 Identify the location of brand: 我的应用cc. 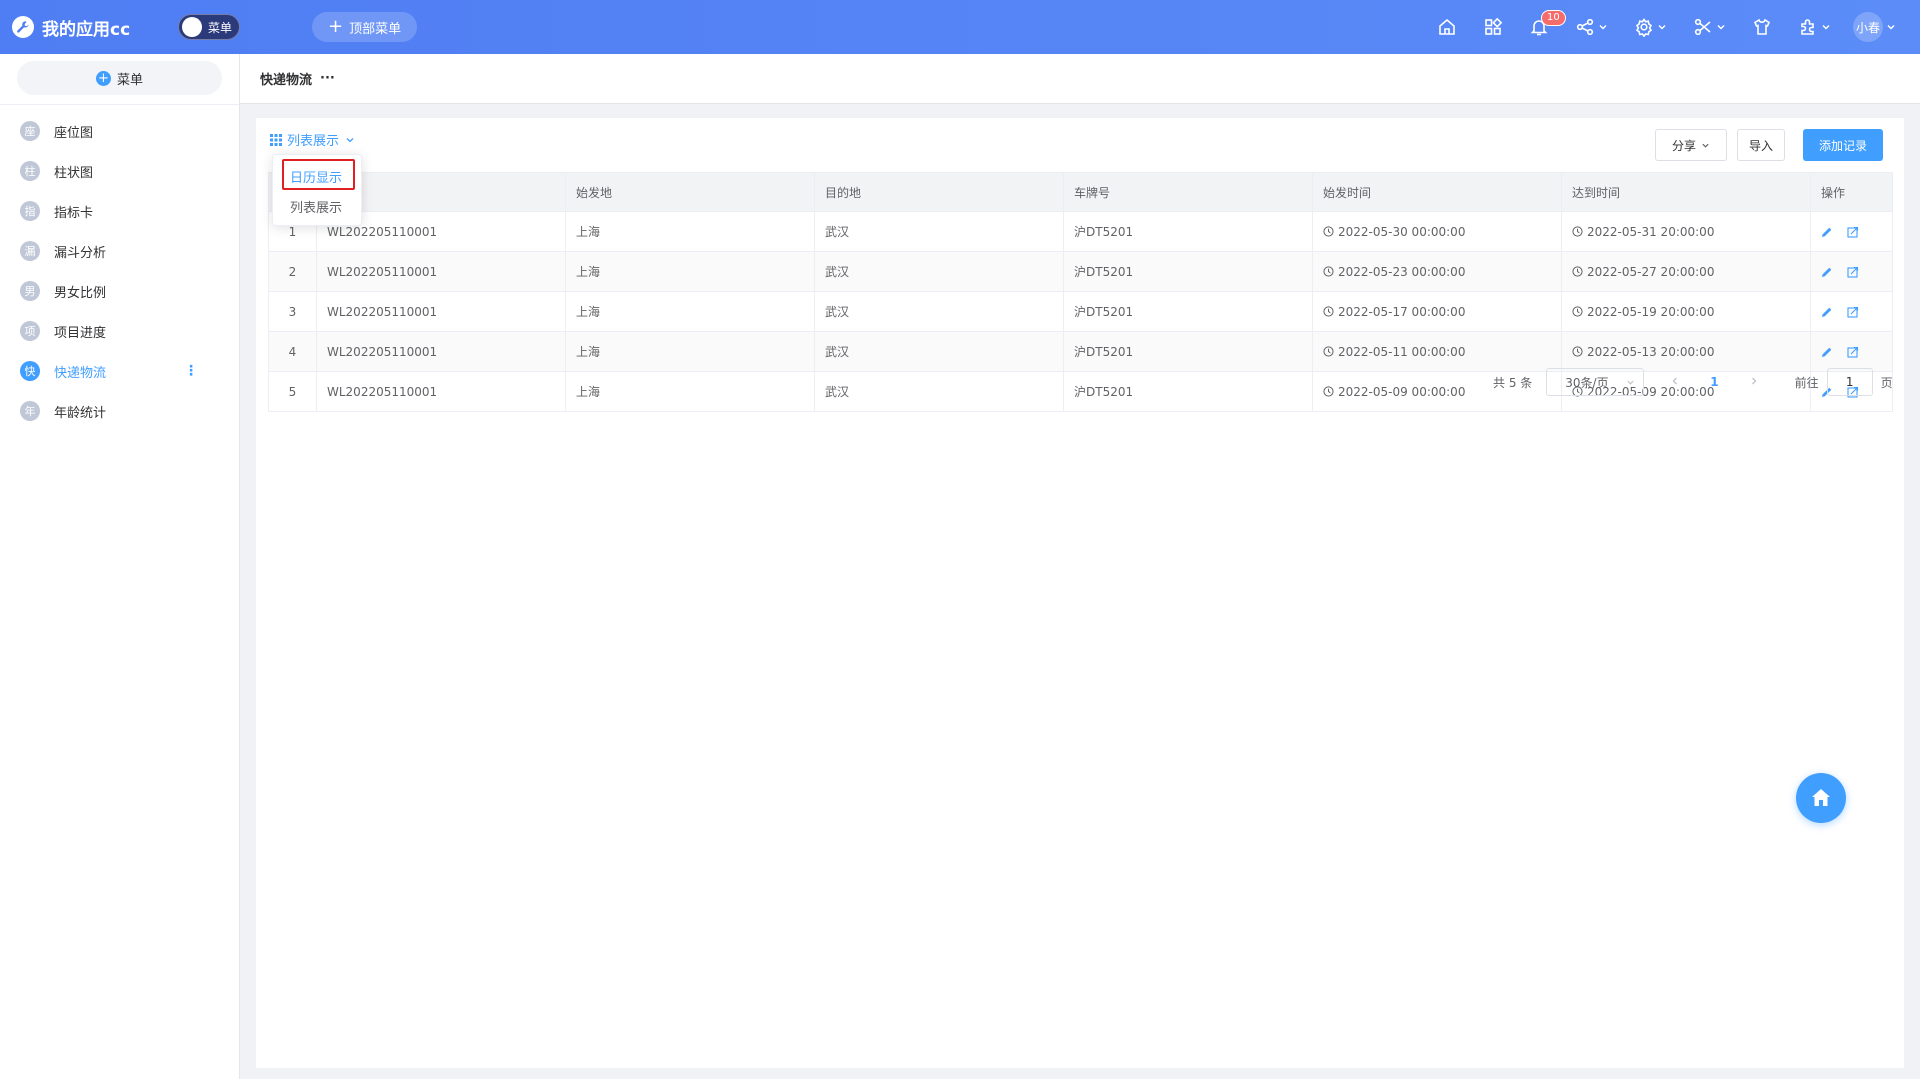
(87, 27).